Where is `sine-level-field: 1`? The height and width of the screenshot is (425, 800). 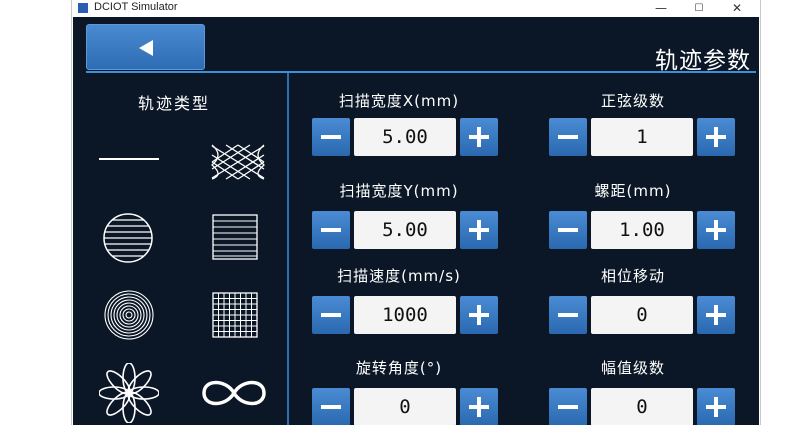 sine-level-field: 1 is located at coordinates (642, 137).